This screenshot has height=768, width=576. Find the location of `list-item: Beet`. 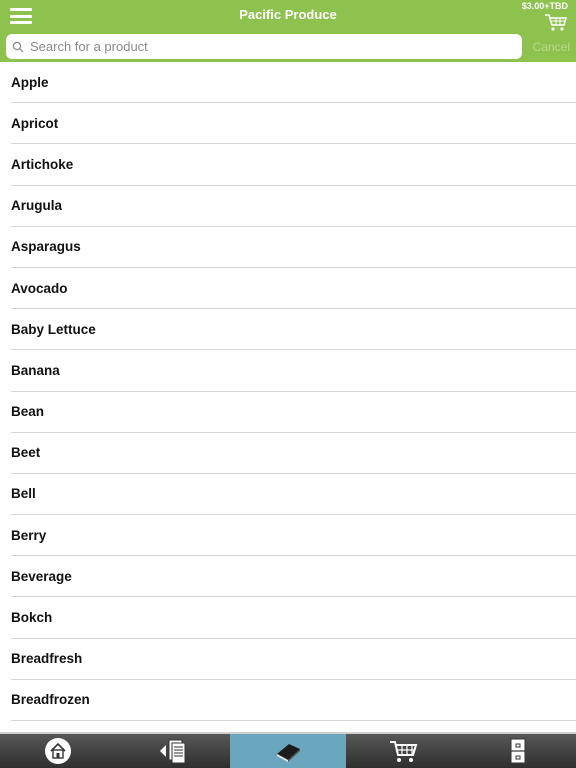

list-item: Beet is located at coordinates (293, 453).